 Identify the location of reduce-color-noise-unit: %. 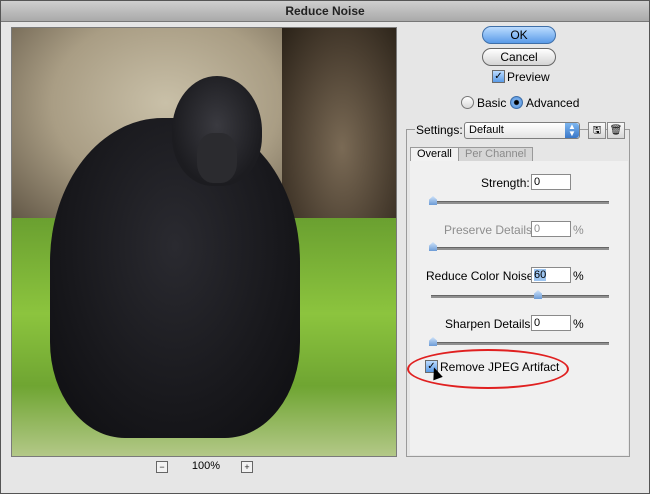
(578, 276).